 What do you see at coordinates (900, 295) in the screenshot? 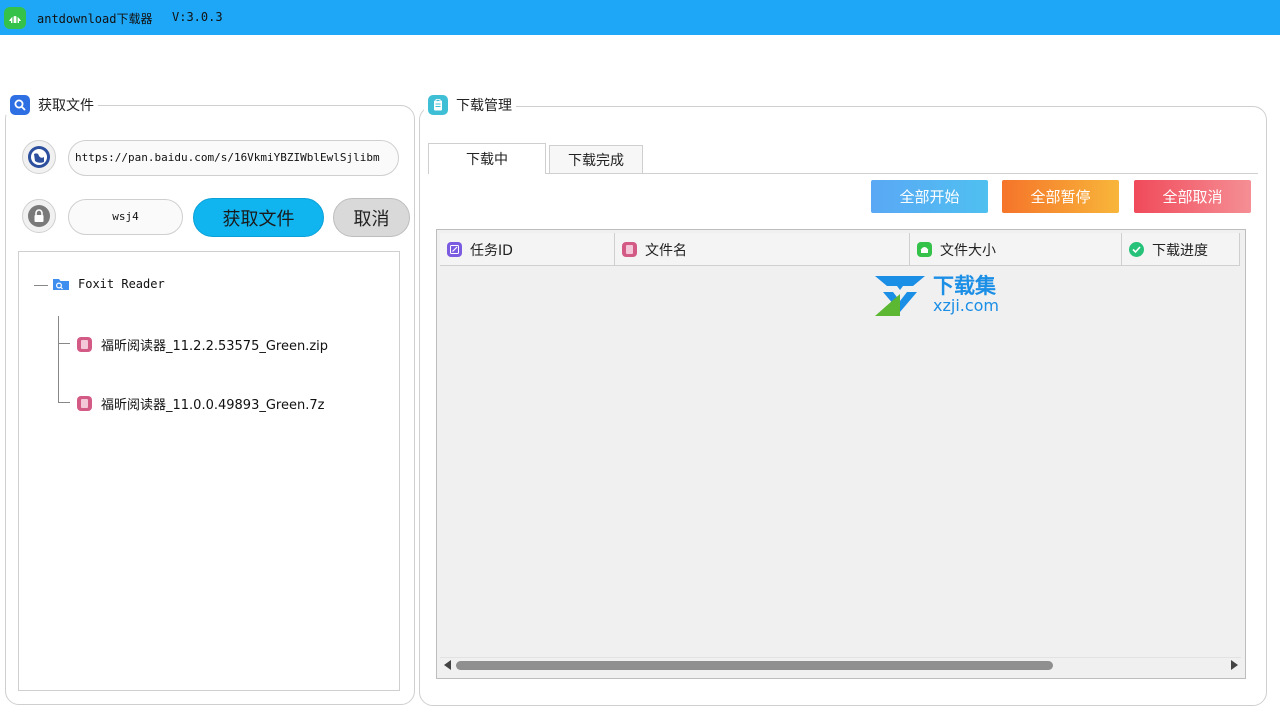
I see `watermark-logo-icon` at bounding box center [900, 295].